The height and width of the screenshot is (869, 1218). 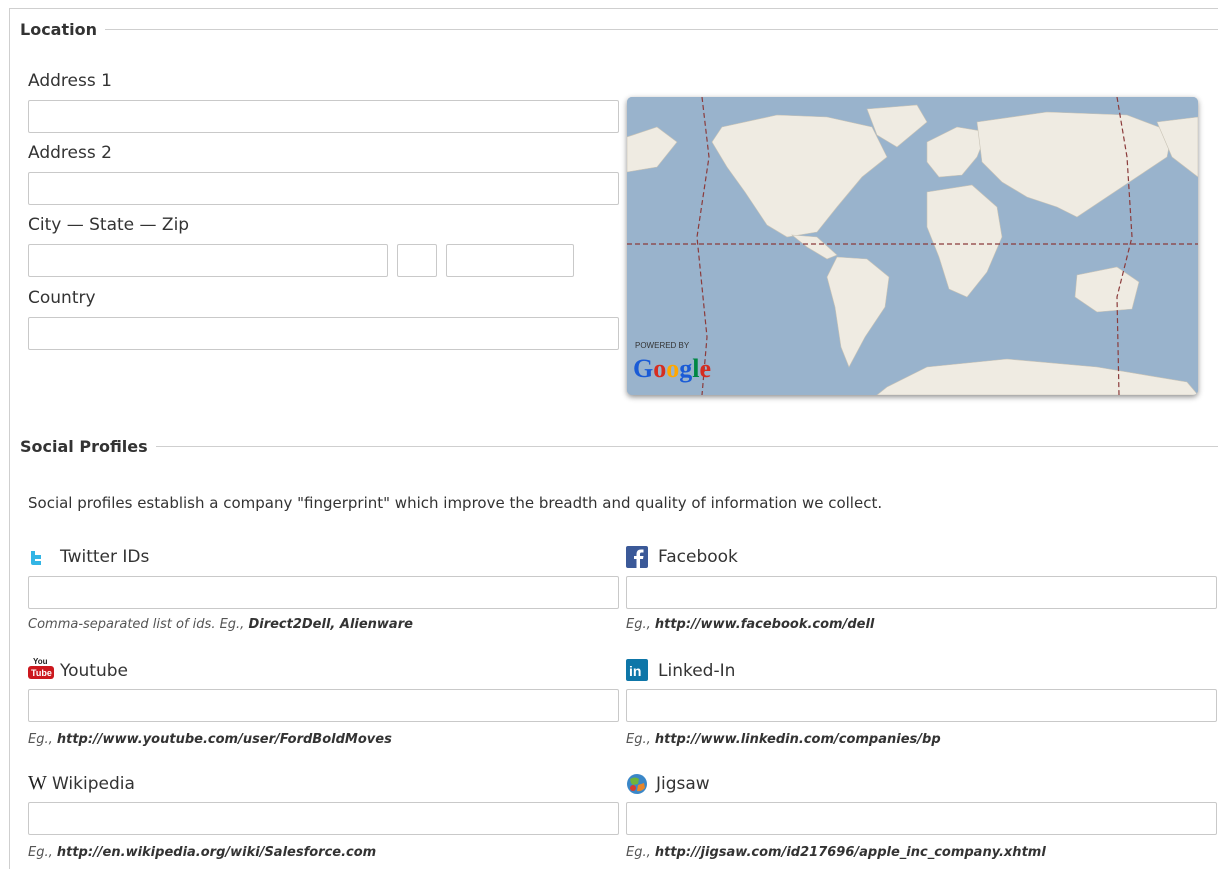 What do you see at coordinates (921, 705) in the screenshot?
I see `linkedin-input` at bounding box center [921, 705].